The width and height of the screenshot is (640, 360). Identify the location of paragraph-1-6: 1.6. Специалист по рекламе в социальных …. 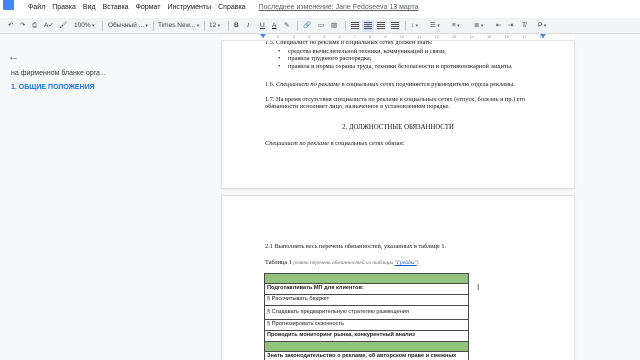
(407, 84).